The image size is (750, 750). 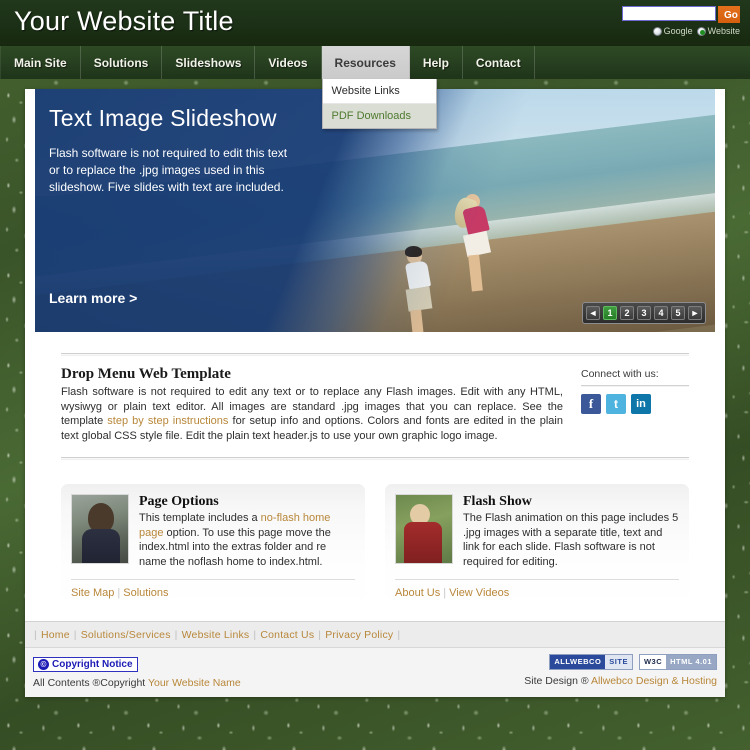 What do you see at coordinates (359, 635) in the screenshot?
I see `footer-link-privacy-policy: Privacy Policy` at bounding box center [359, 635].